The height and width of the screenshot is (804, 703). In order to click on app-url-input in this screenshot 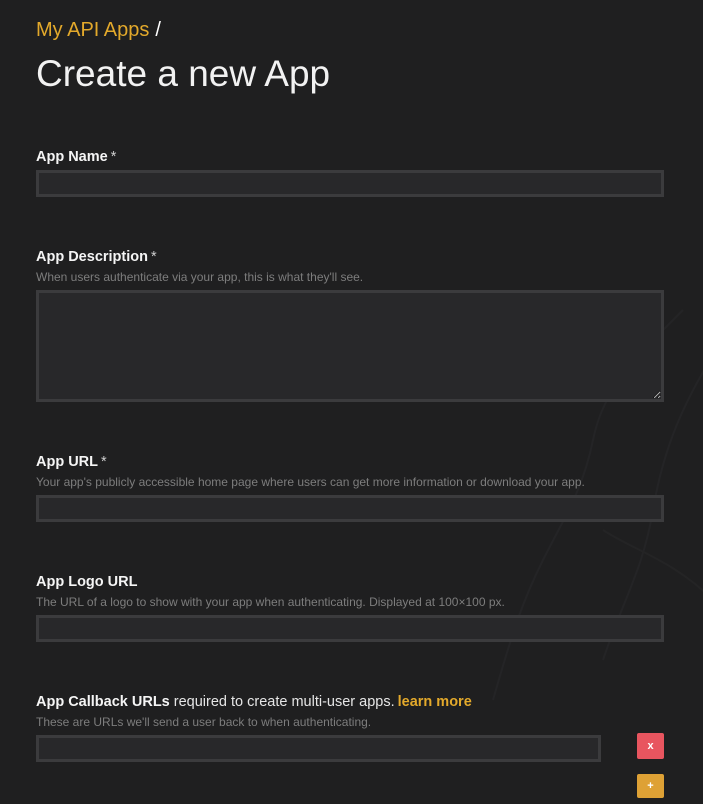, I will do `click(350, 508)`.